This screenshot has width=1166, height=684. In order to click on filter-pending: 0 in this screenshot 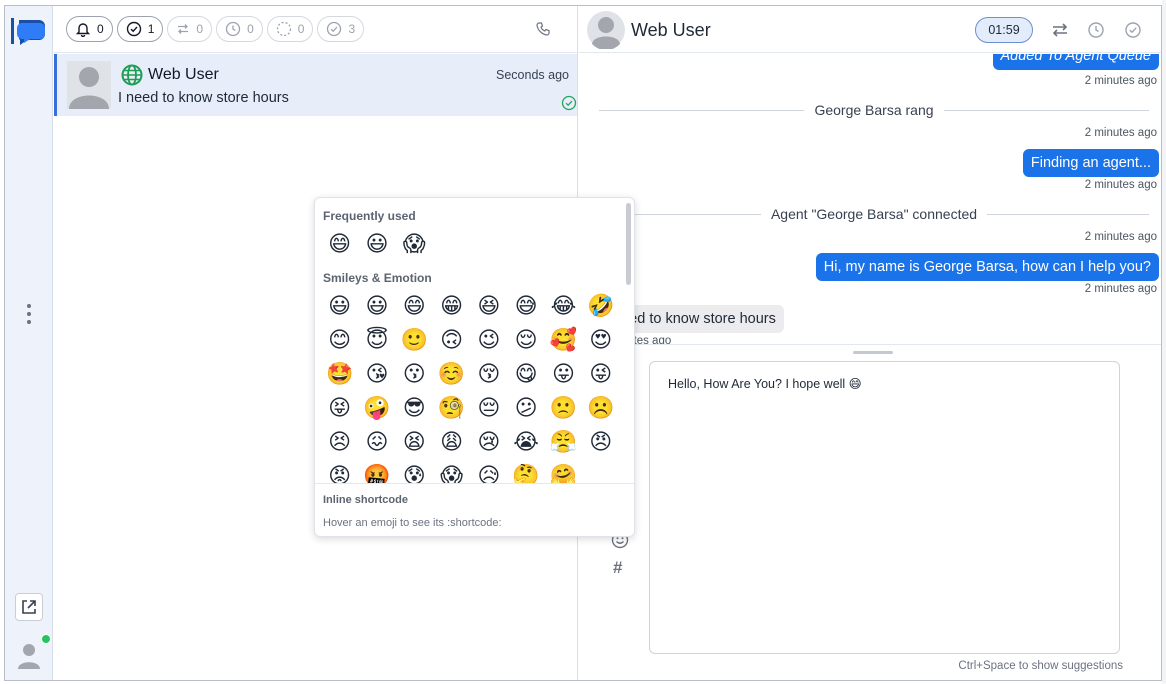, I will do `click(239, 29)`.